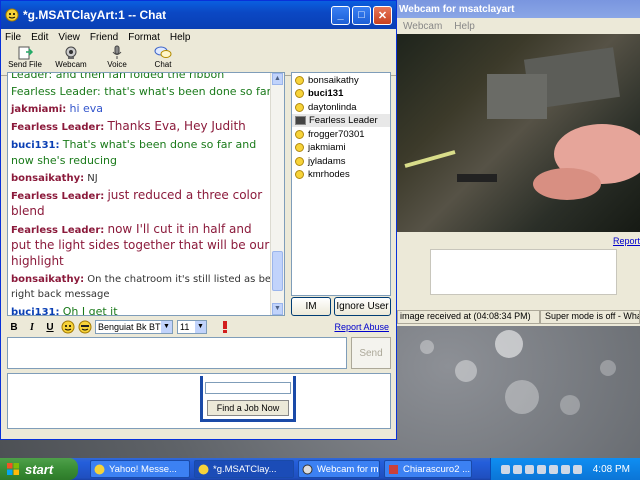 The height and width of the screenshot is (480, 640). Describe the element at coordinates (505, 469) in the screenshot. I see `tray-network-icon` at that location.